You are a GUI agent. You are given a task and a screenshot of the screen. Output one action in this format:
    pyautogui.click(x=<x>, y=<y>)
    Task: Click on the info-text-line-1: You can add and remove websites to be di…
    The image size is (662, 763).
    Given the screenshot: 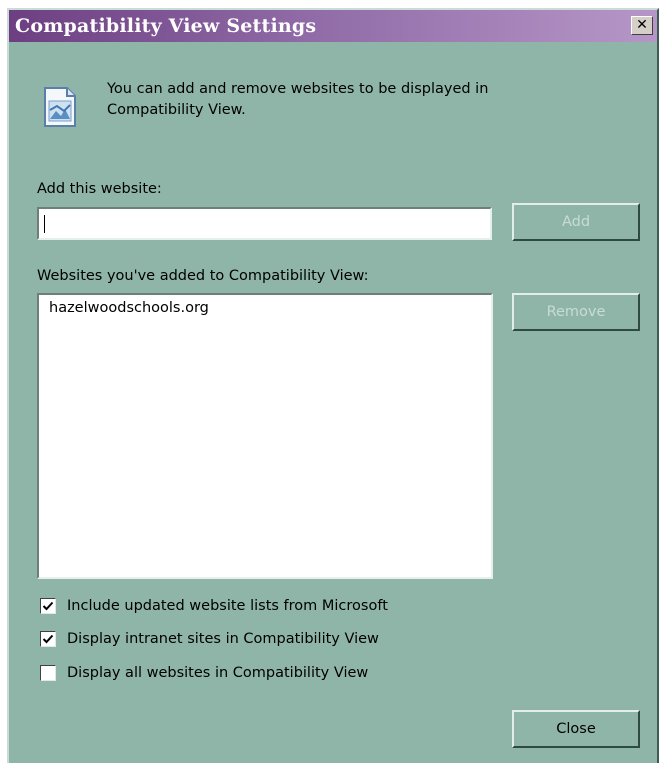 What is the action you would take?
    pyautogui.click(x=298, y=89)
    